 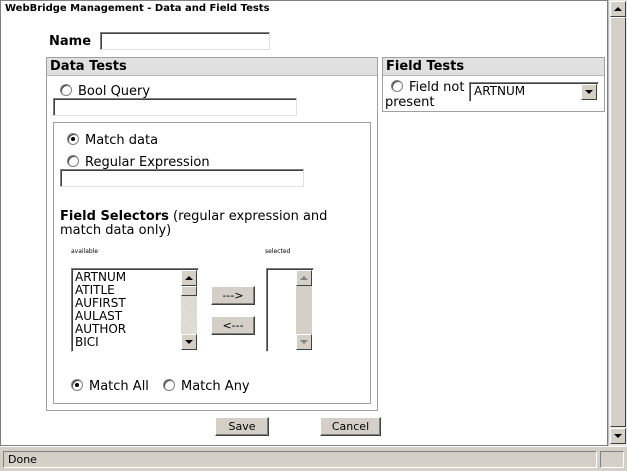 I want to click on available-fields-listbox: ARTNUM ATITLE AUFIRST AULAST AUTHOR BICI, so click(x=135, y=310).